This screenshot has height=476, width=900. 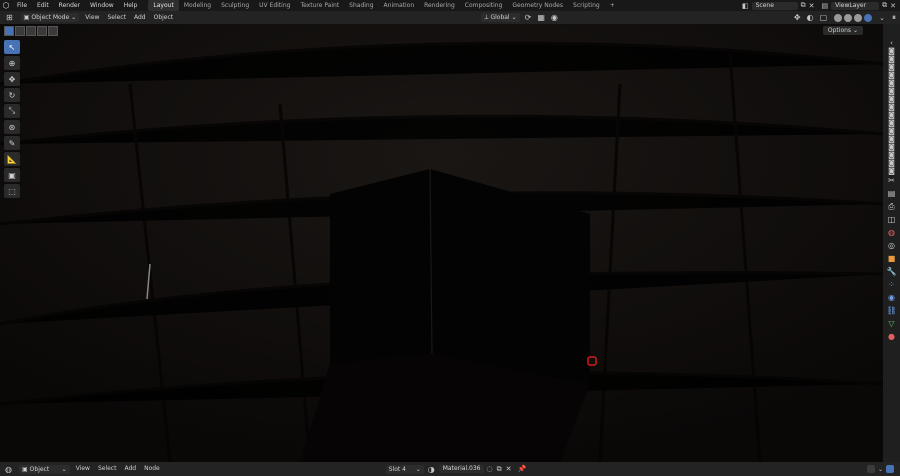 What do you see at coordinates (892, 297) in the screenshot?
I see `physics-properties-icon: ◉` at bounding box center [892, 297].